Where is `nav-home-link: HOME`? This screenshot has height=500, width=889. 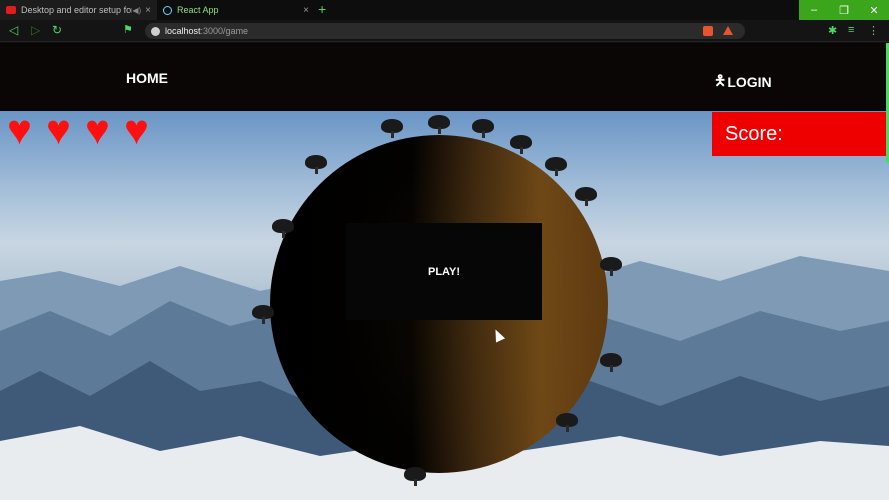 nav-home-link: HOME is located at coordinates (147, 78).